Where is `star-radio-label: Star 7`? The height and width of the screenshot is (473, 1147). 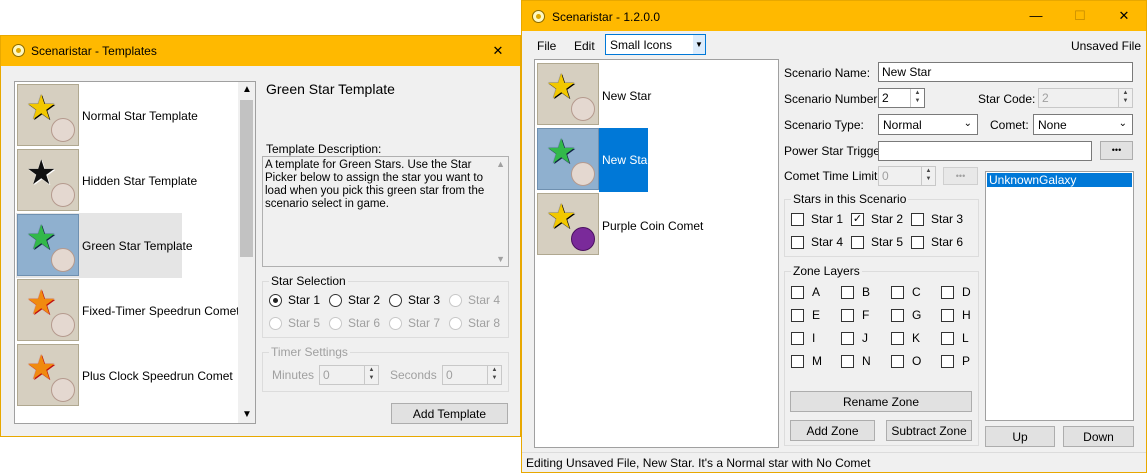 star-radio-label: Star 7 is located at coordinates (424, 323).